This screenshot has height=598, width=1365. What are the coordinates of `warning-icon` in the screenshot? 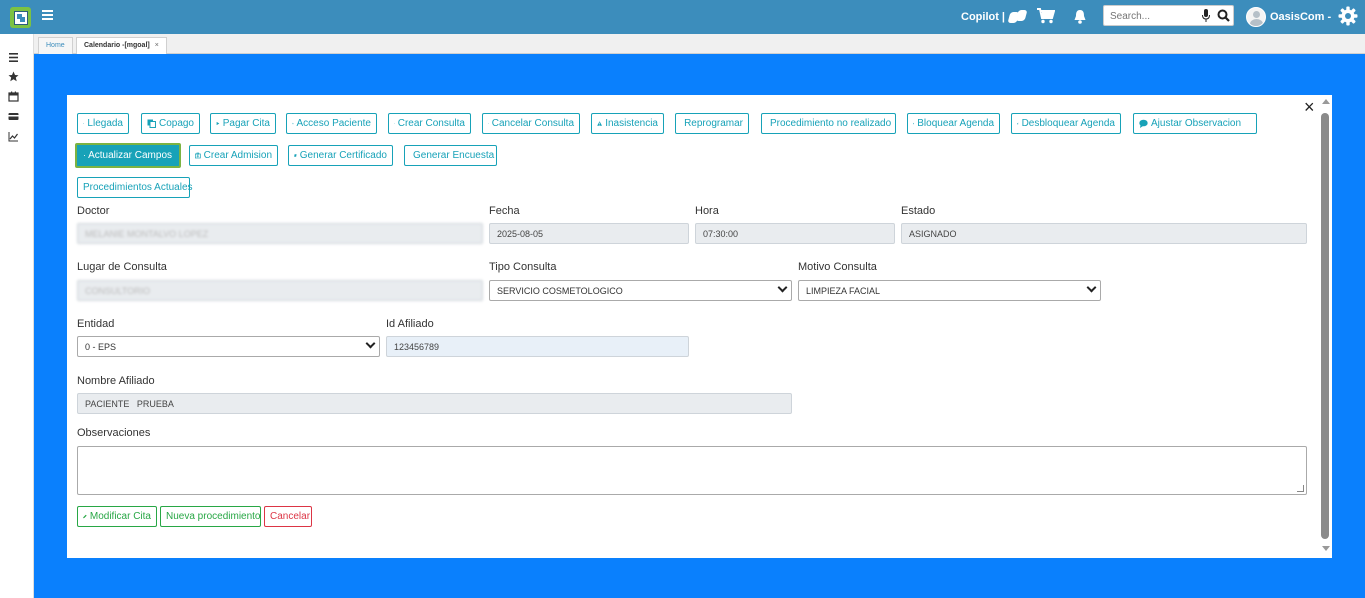 It's located at (600, 123).